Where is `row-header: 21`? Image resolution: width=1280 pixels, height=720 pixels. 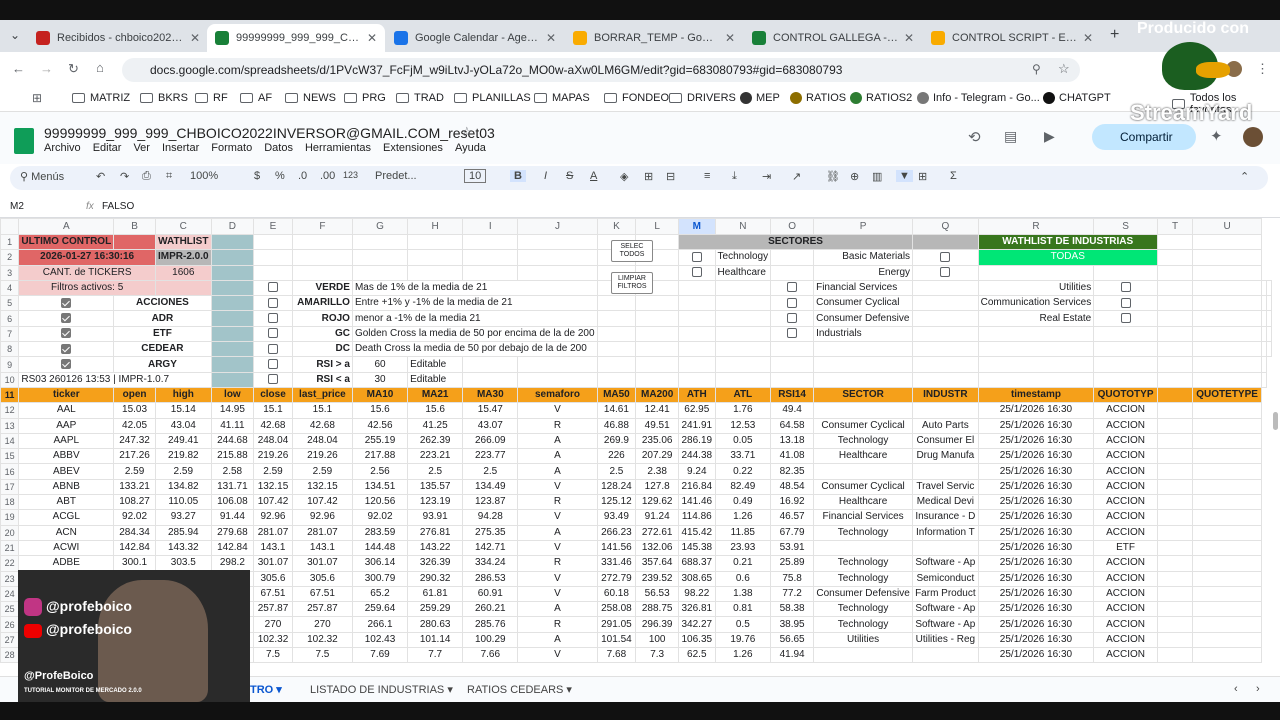
row-header: 21 is located at coordinates (10, 548).